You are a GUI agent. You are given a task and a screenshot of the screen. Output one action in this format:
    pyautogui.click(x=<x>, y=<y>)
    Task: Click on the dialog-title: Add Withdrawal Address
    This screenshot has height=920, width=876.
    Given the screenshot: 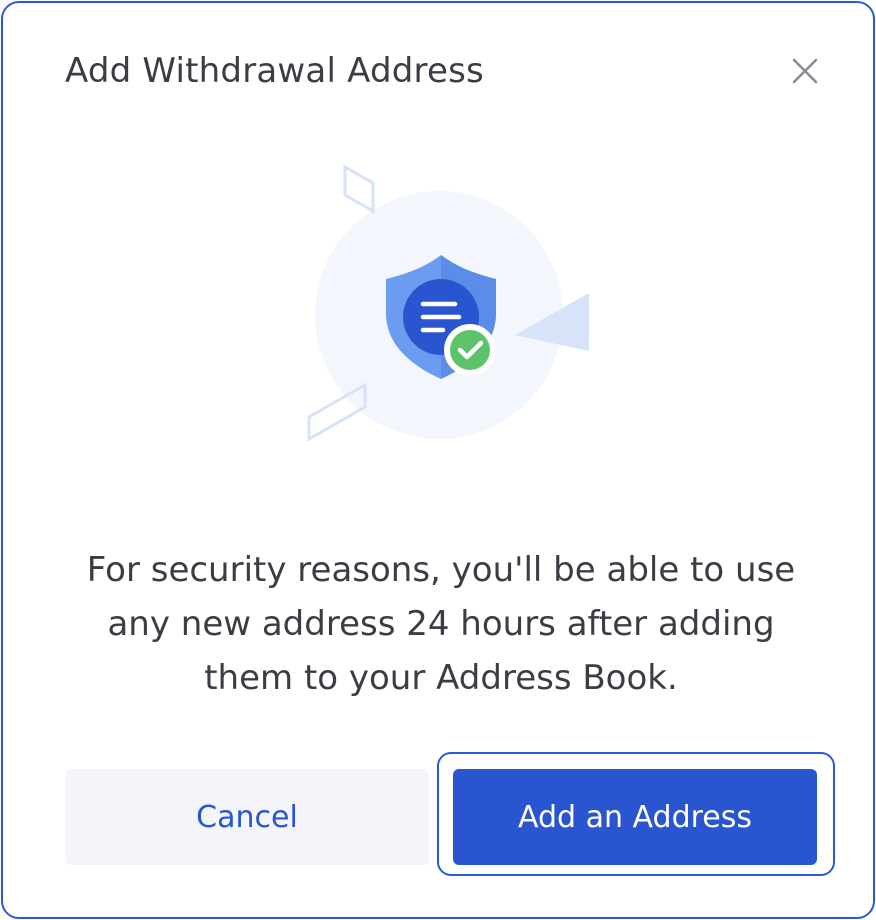 What is the action you would take?
    pyautogui.click(x=274, y=71)
    